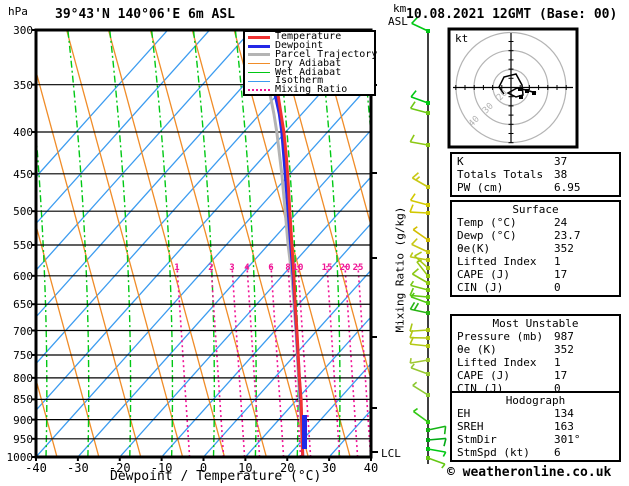  What do you see at coordinates (462, 38) in the screenshot?
I see `hodograph-unit-label: kt` at bounding box center [462, 38].